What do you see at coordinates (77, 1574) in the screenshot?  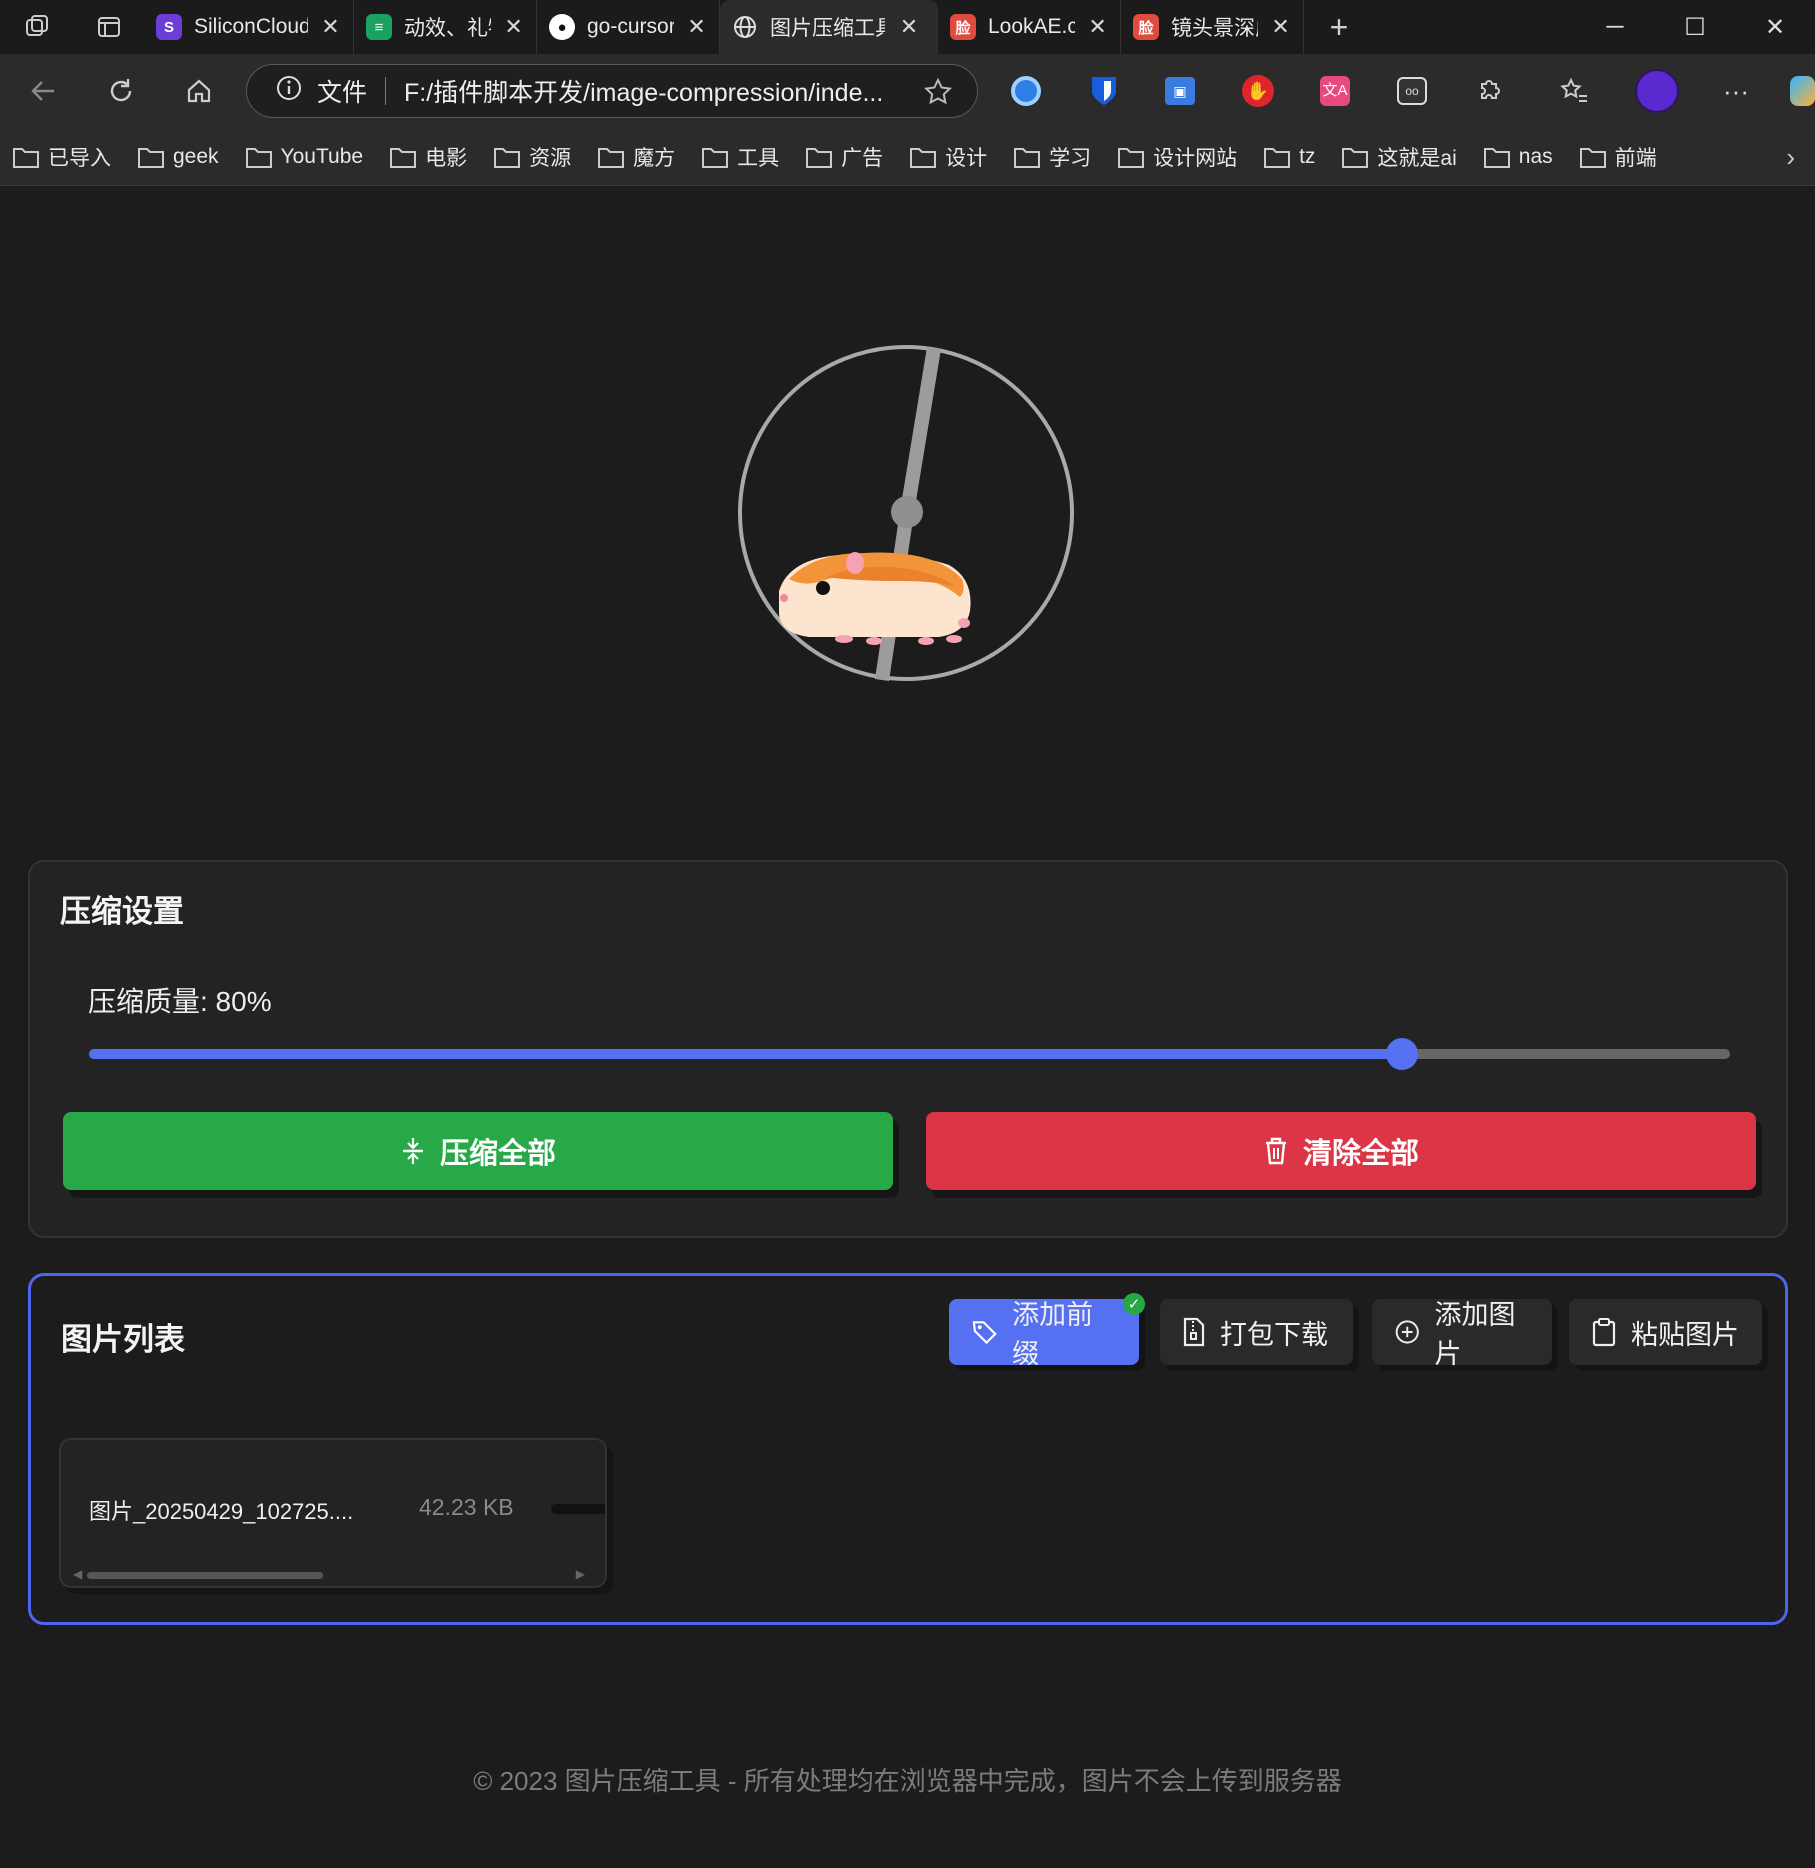 I see `scroll-left-icon: ◀` at bounding box center [77, 1574].